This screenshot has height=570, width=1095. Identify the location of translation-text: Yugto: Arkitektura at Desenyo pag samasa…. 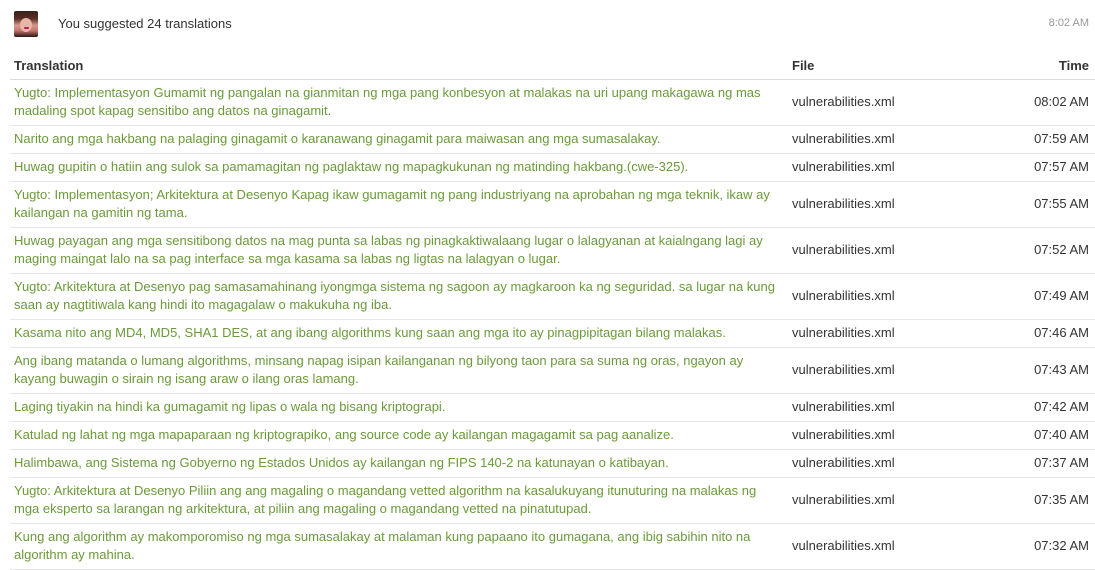
(399, 296).